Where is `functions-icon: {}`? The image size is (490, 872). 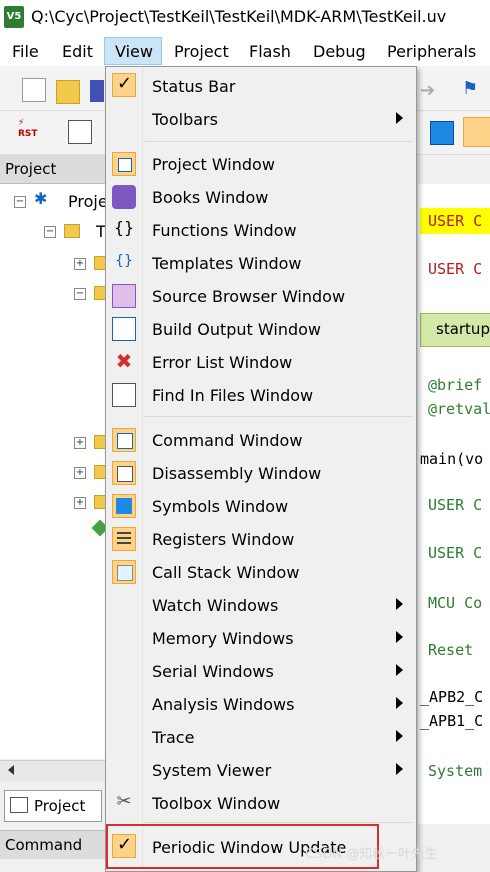
functions-icon: {} is located at coordinates (124, 227).